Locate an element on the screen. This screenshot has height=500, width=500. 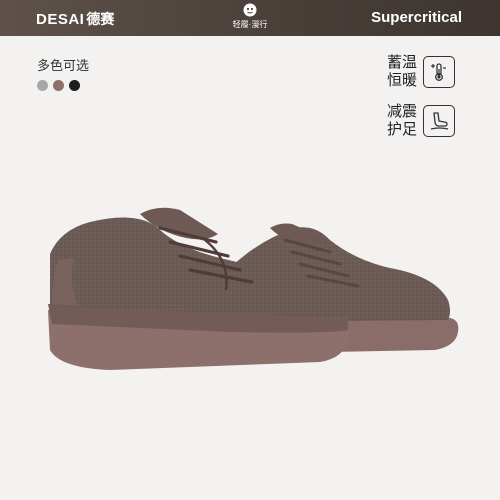
feature-warmth-line1: 蓄温 is located at coordinates (402, 62).